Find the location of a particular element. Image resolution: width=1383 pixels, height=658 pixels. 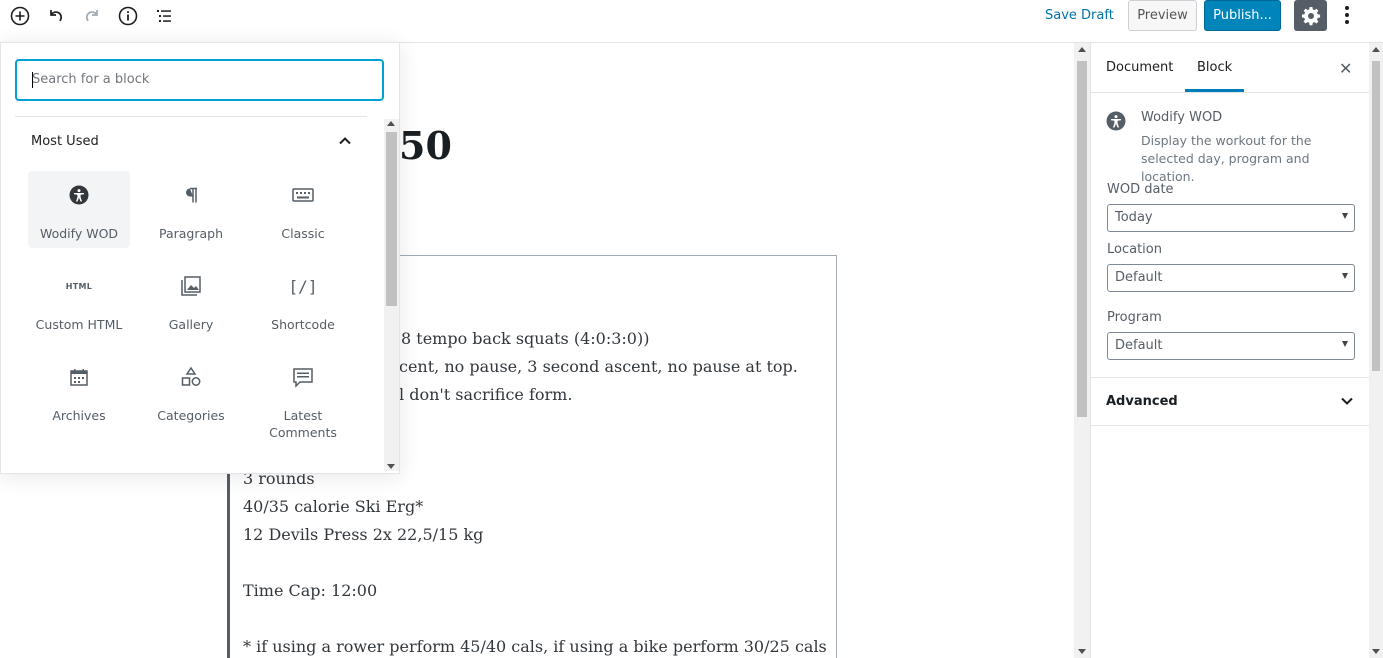

block-item-latest-comments: Latest Comments is located at coordinates (303, 396).